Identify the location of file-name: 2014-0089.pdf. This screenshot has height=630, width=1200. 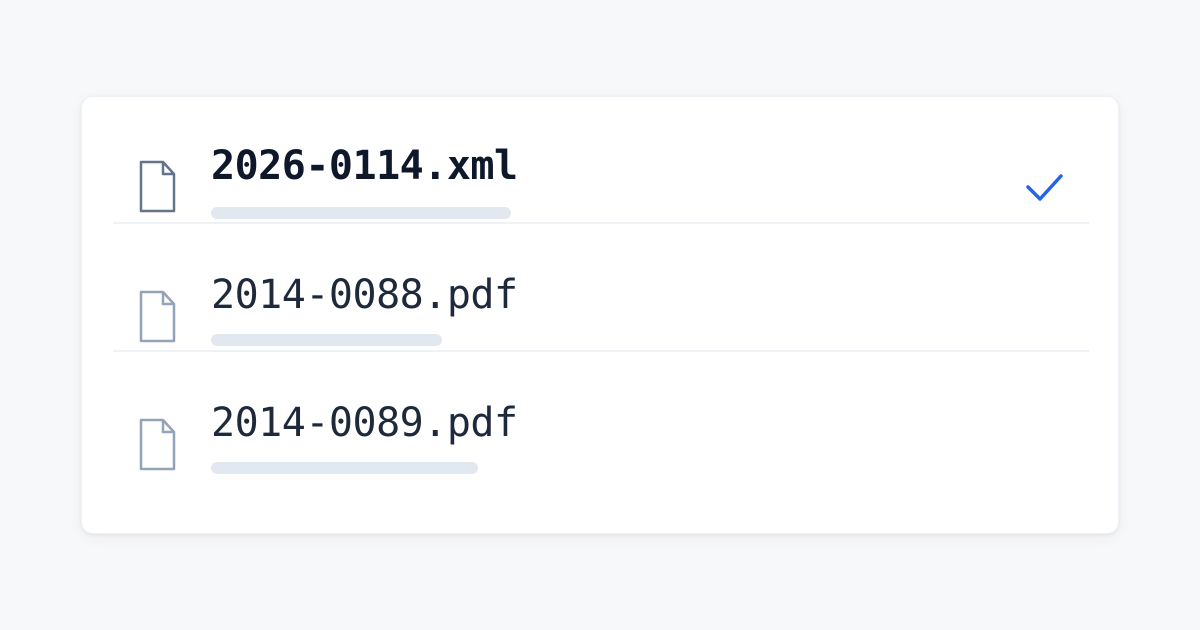
(364, 423).